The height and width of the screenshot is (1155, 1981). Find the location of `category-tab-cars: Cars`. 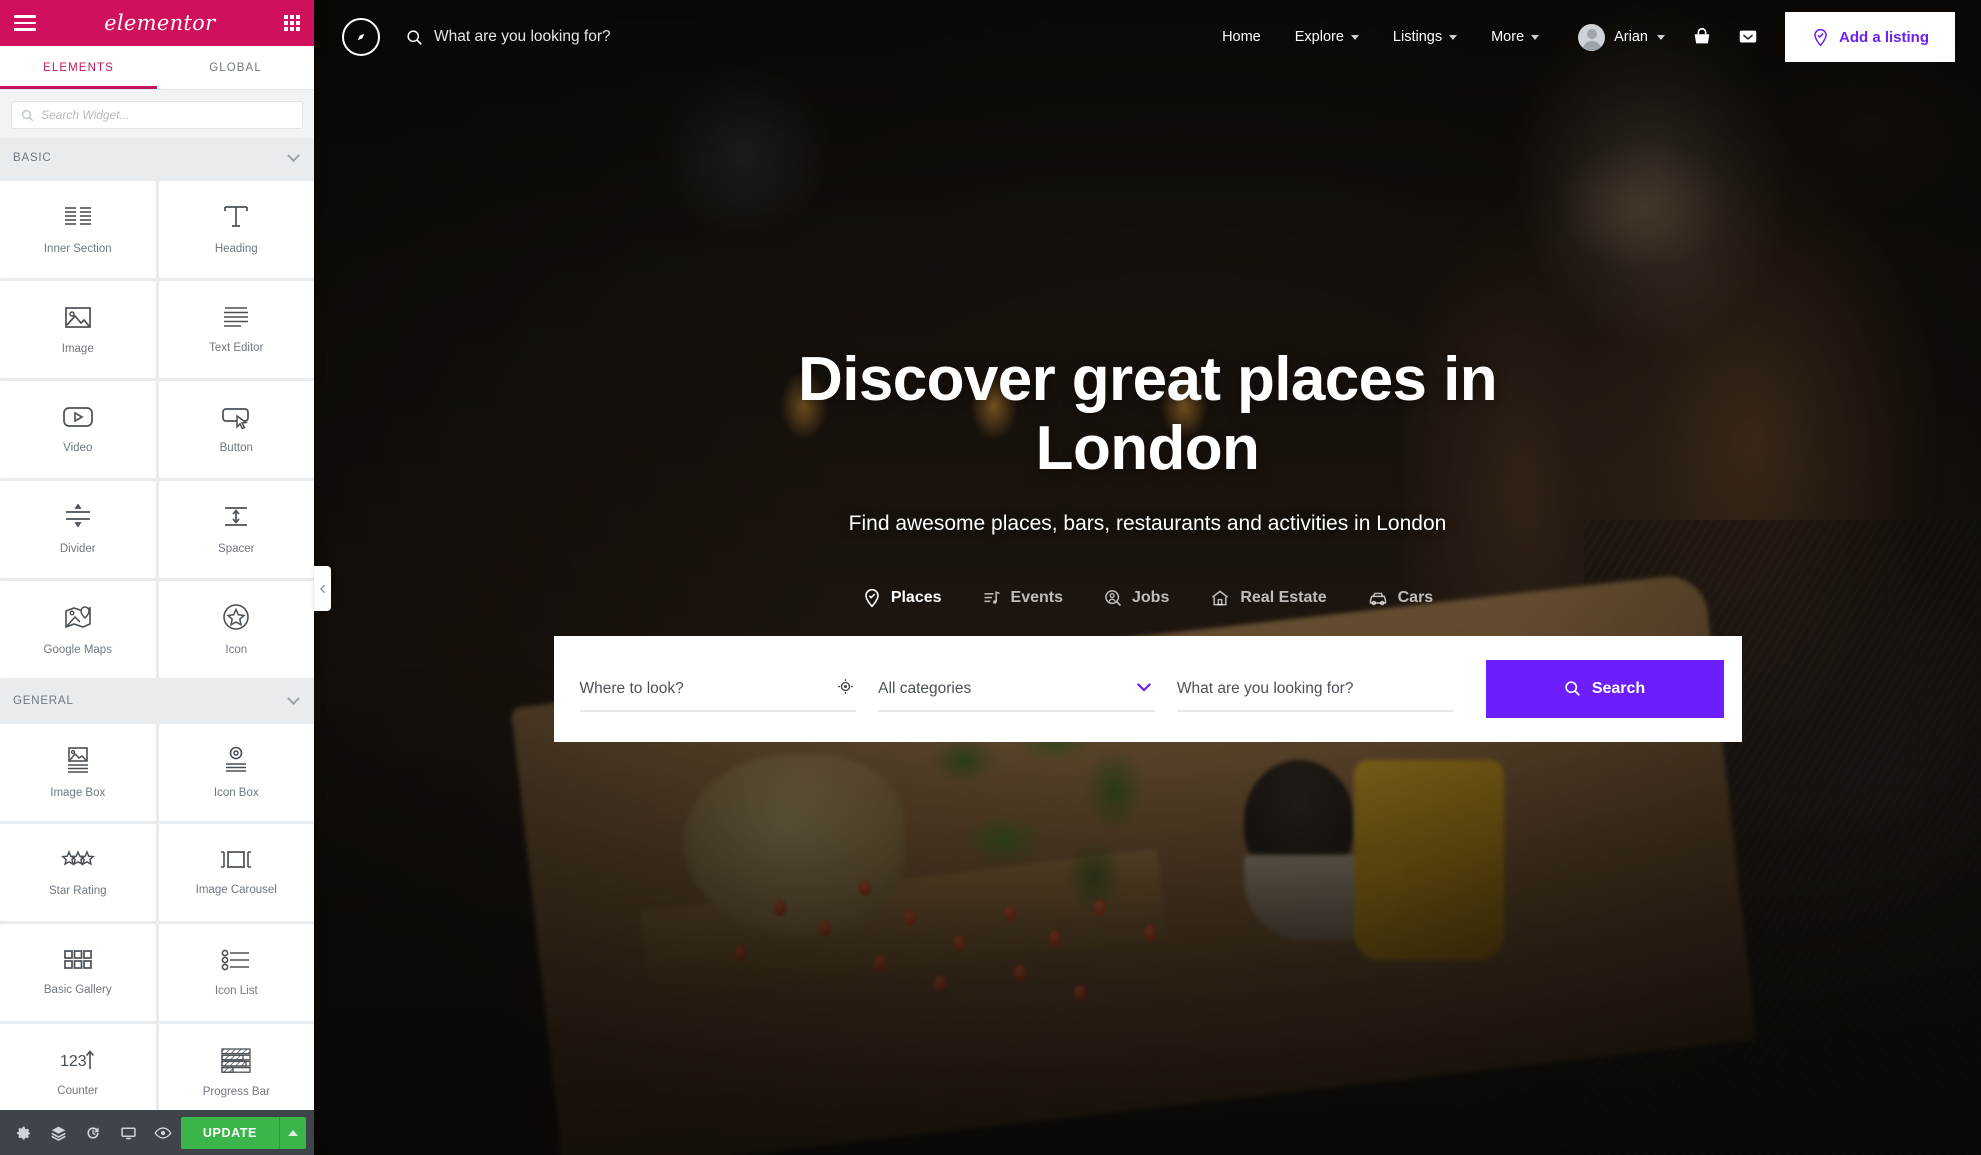

category-tab-cars: Cars is located at coordinates (1400, 598).